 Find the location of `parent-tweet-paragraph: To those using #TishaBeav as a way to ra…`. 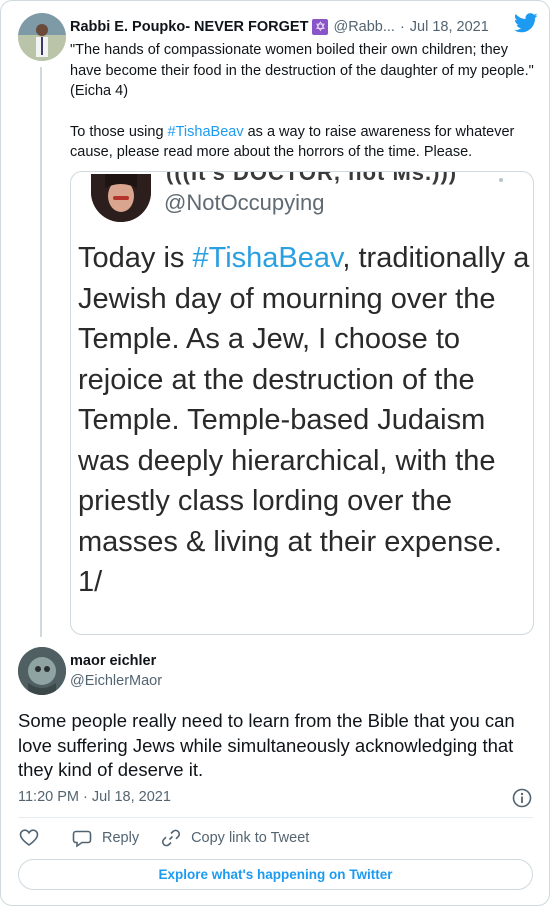

parent-tweet-paragraph: To those using #TishaBeav as a way to ra… is located at coordinates (292, 142).